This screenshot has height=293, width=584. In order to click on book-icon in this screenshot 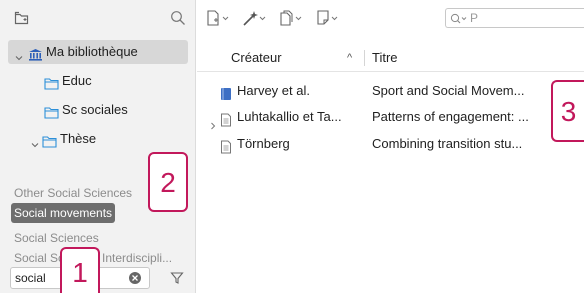, I will do `click(226, 92)`.